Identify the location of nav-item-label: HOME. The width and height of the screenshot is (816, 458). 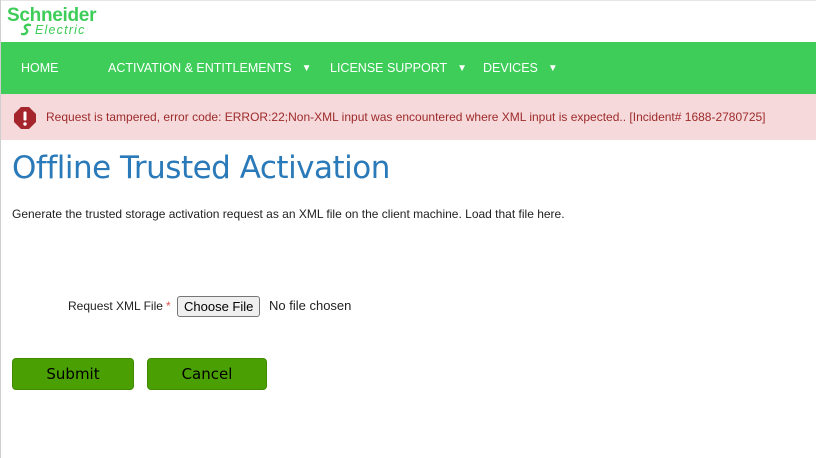
(40, 68).